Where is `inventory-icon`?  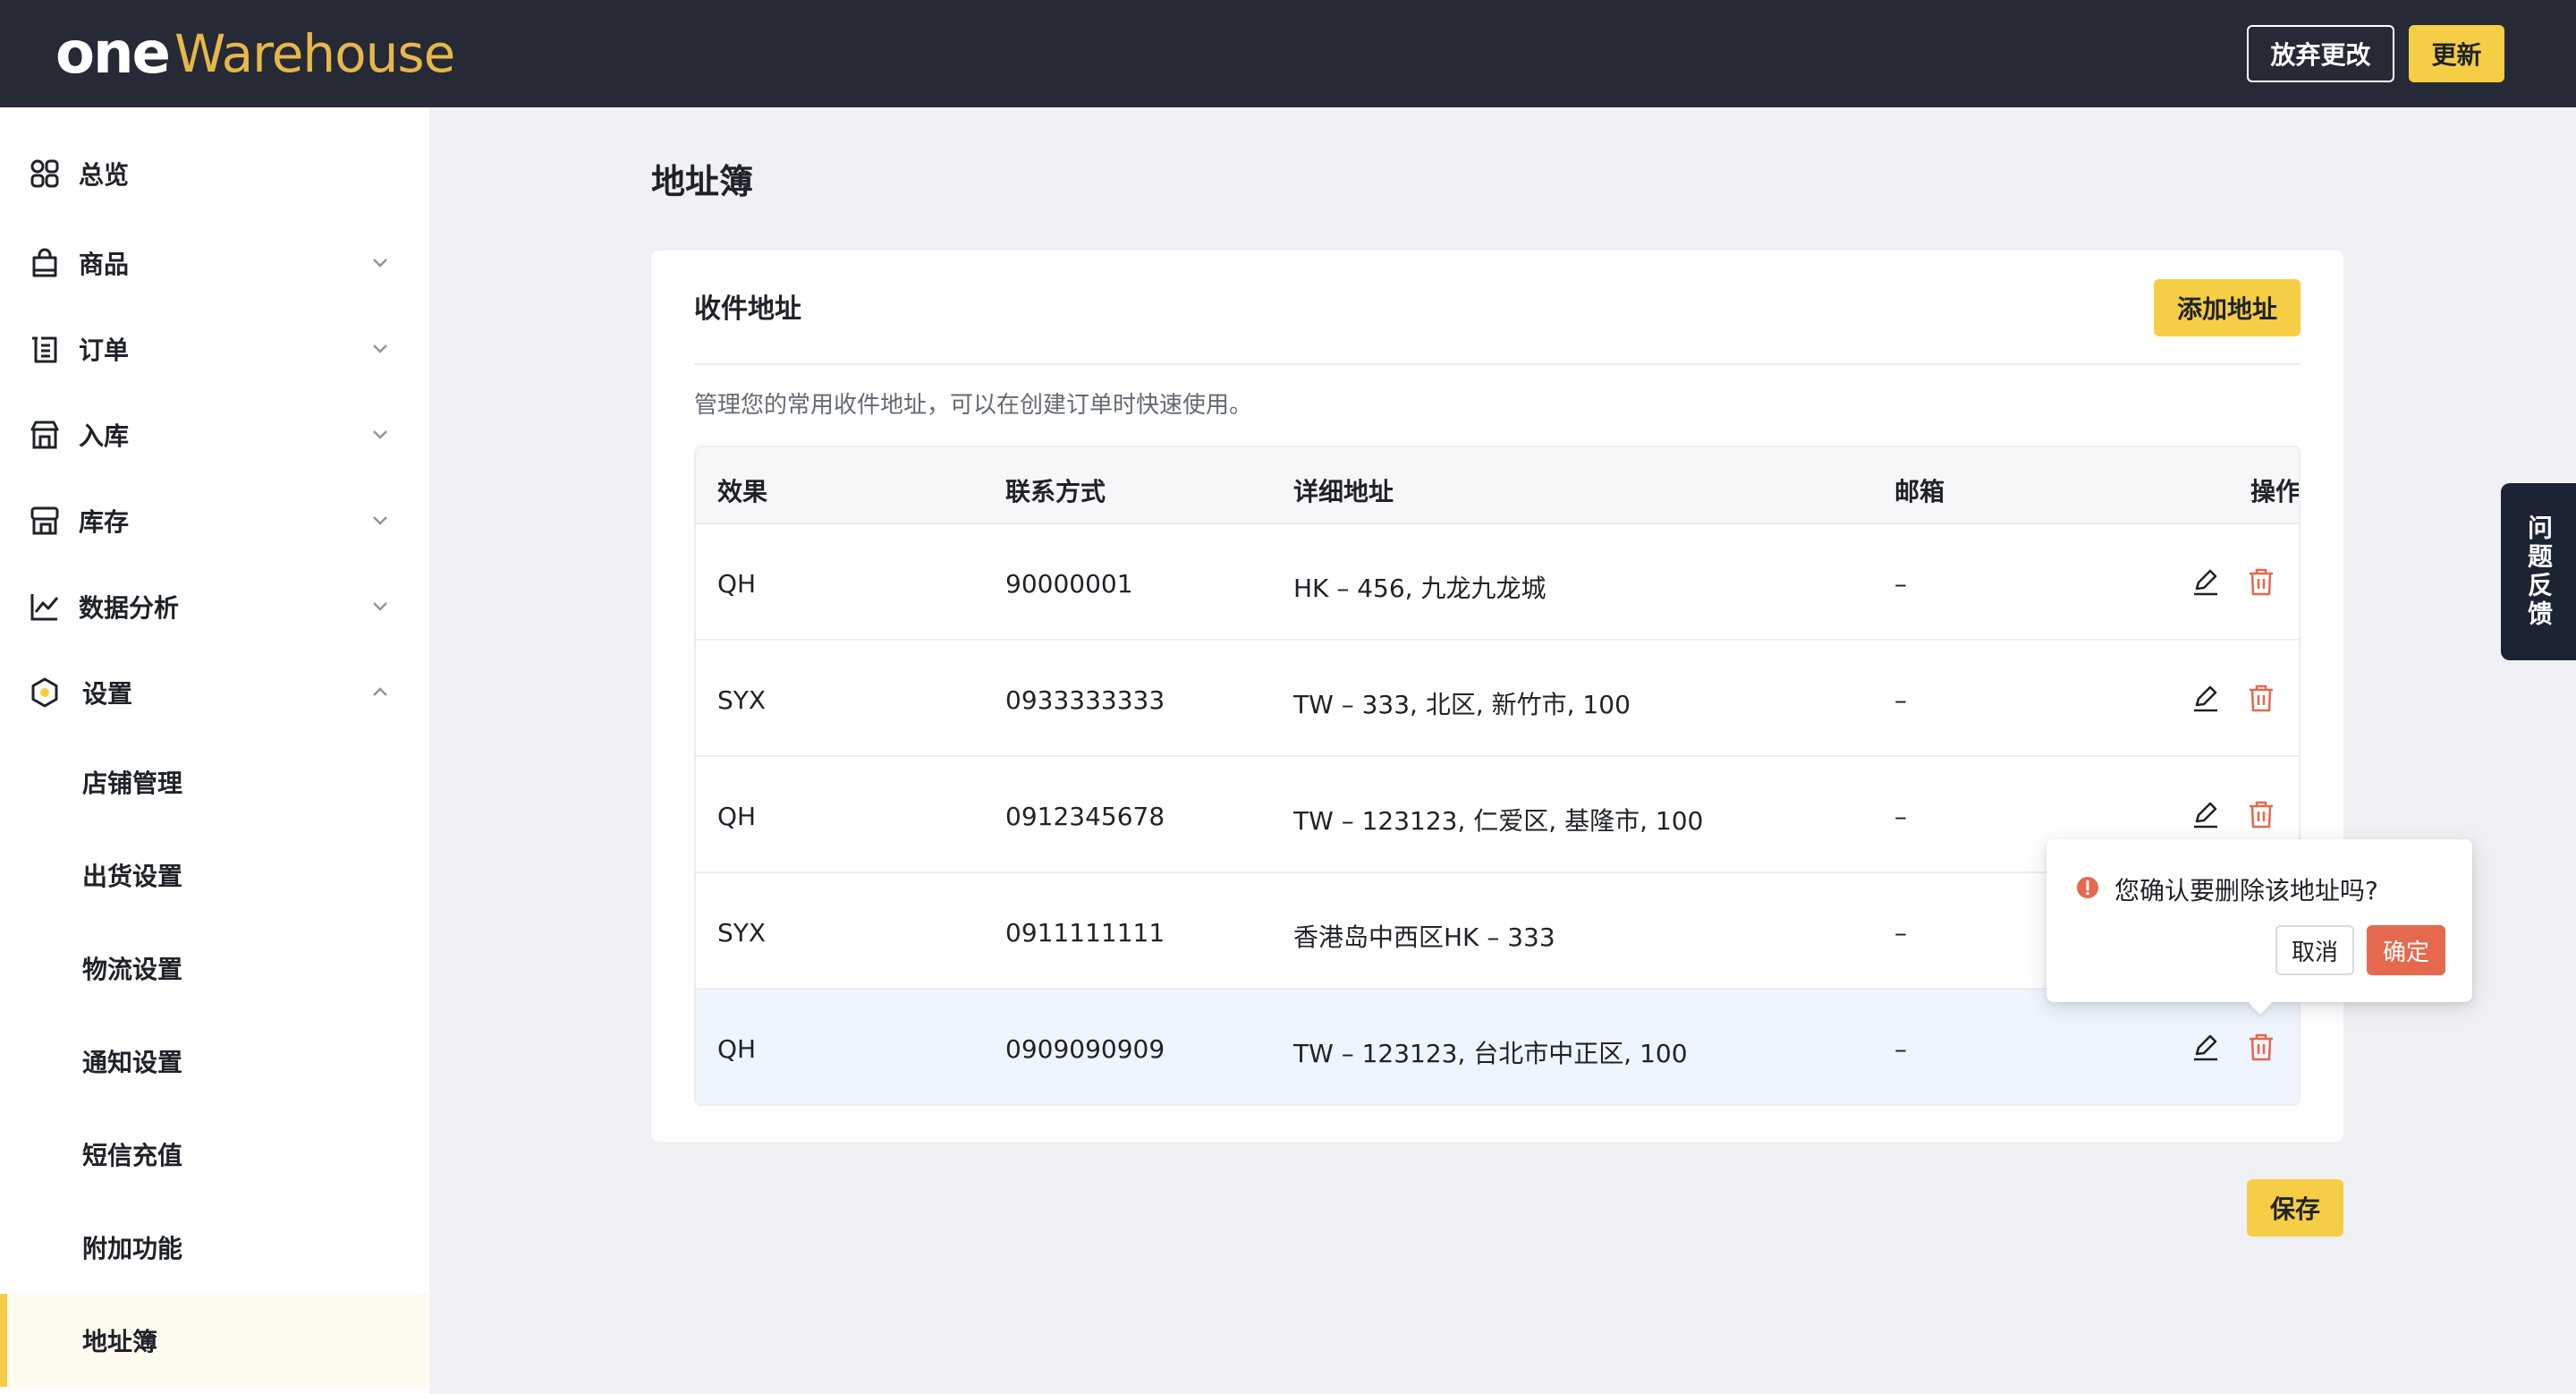
inventory-icon is located at coordinates (44, 520).